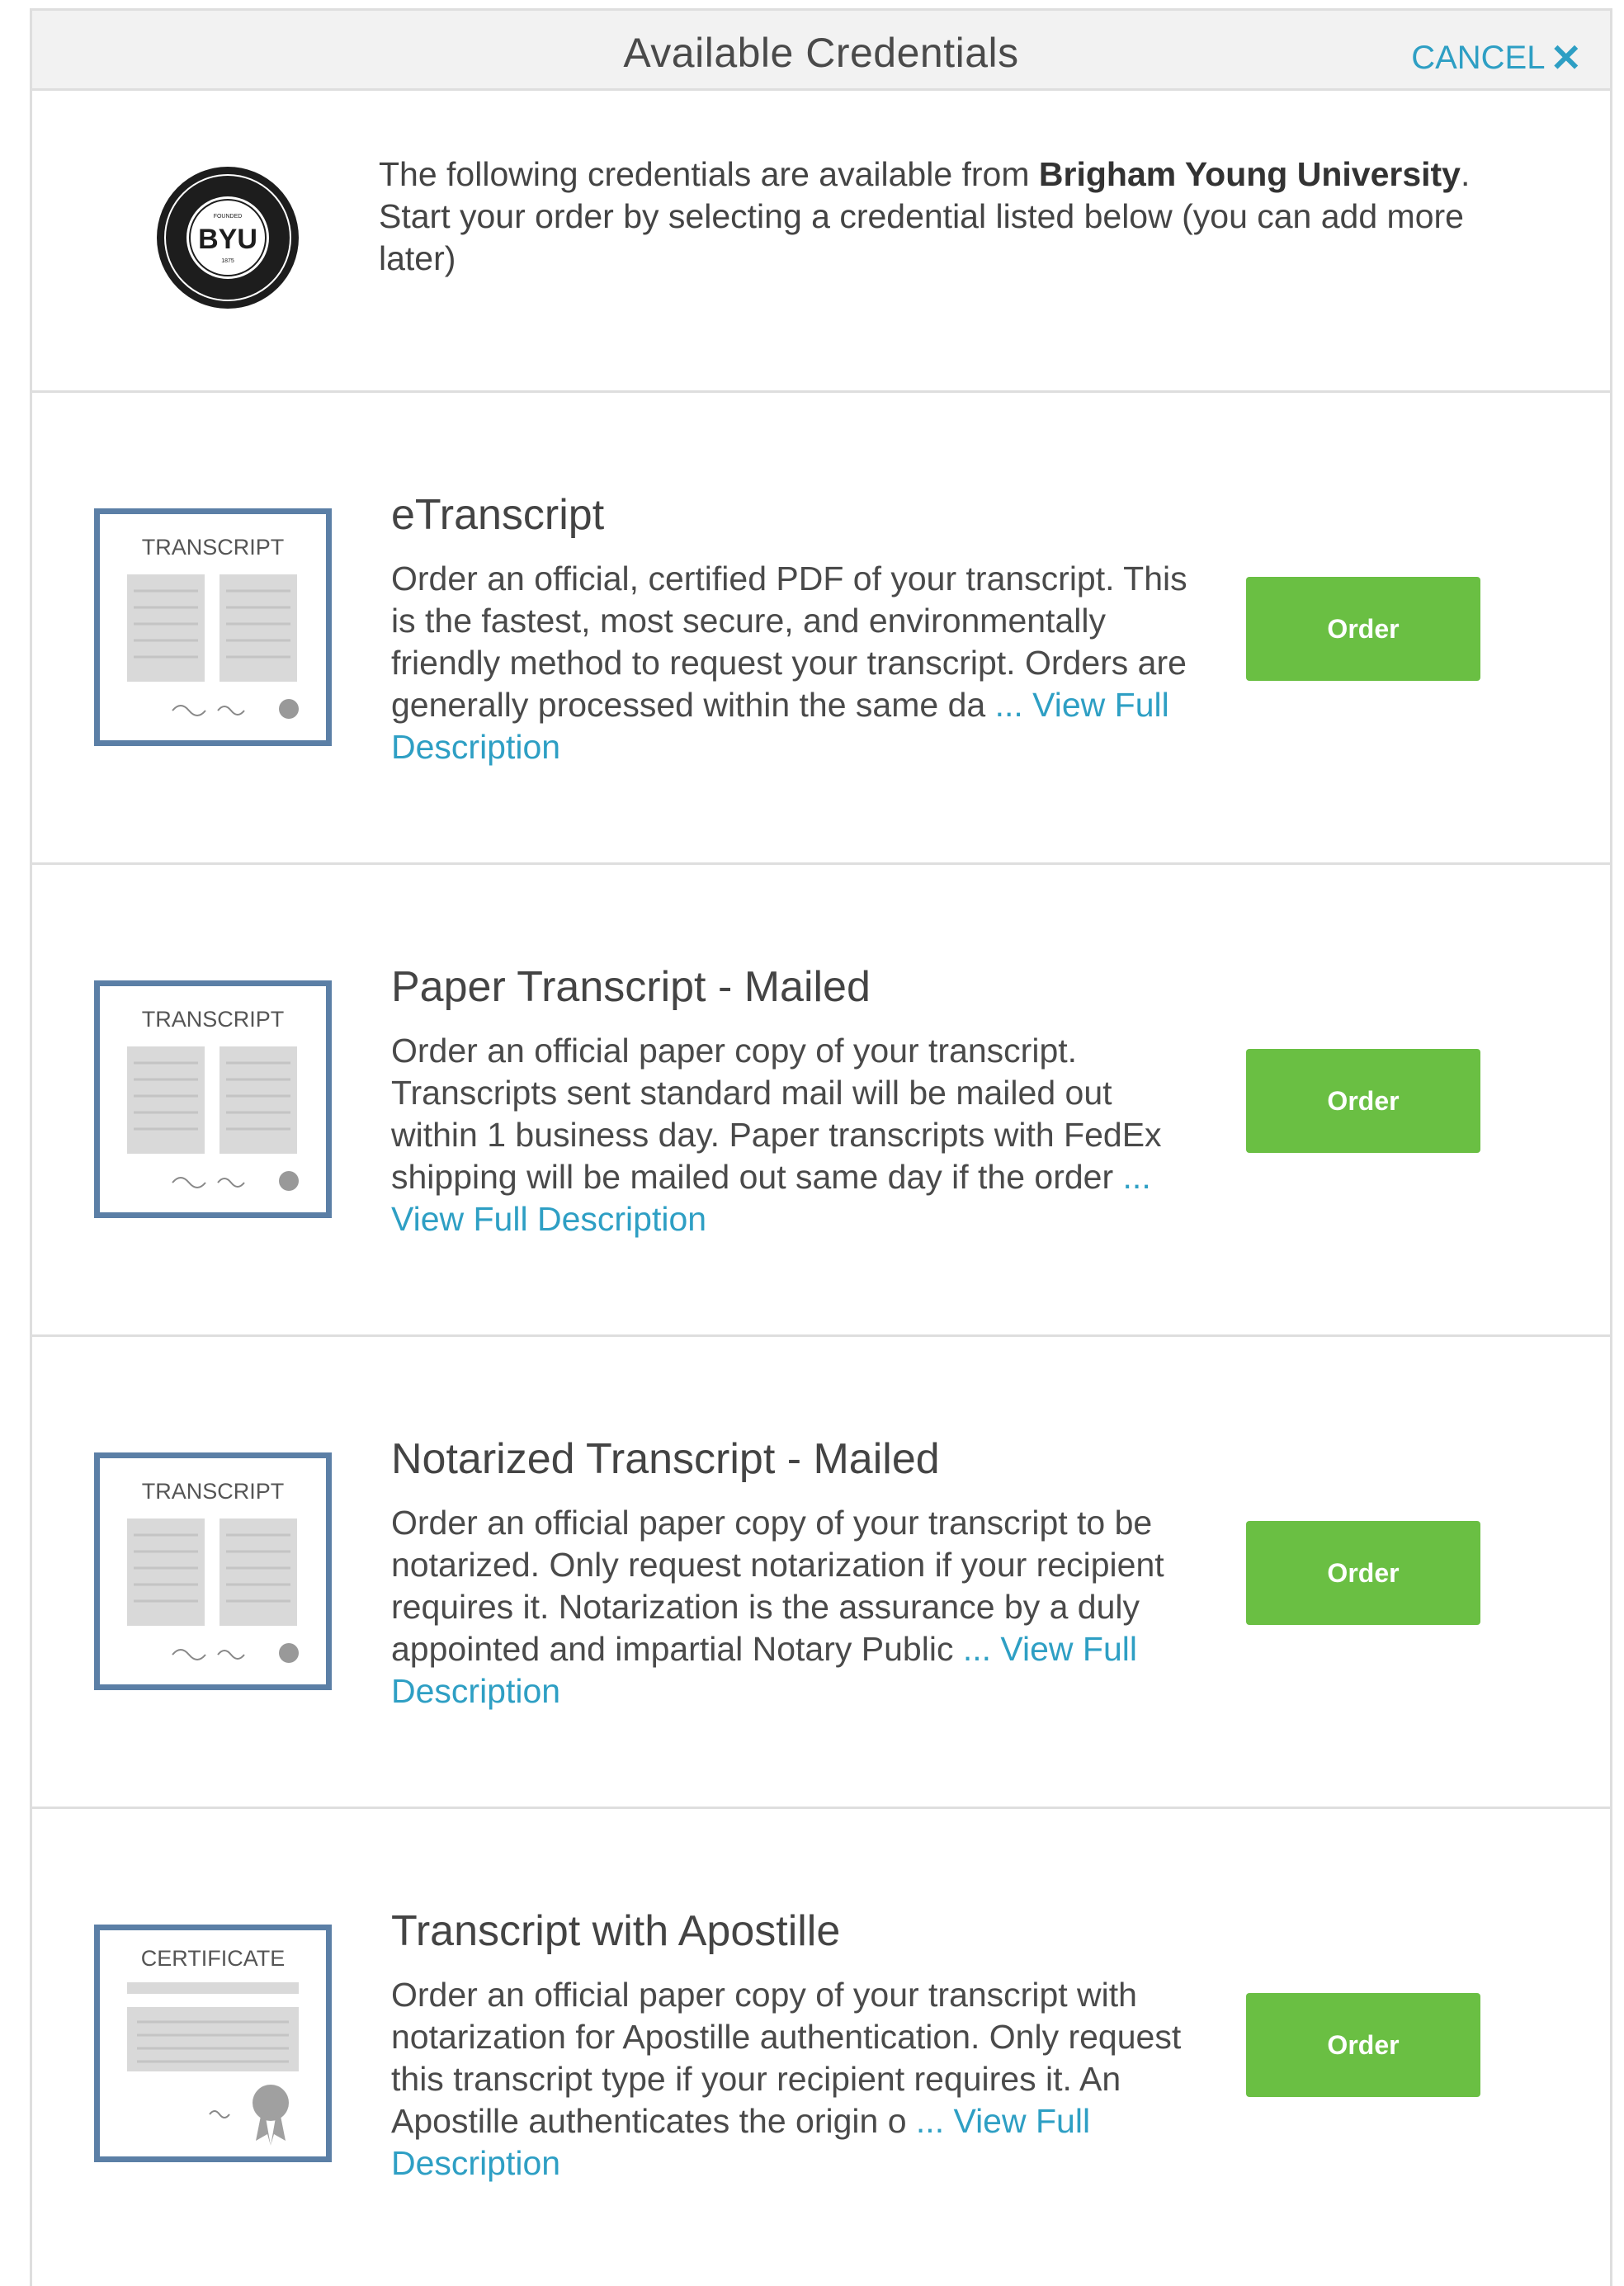 This screenshot has width=1624, height=2286. I want to click on credential-title: Transcript with Apostille, so click(616, 1931).